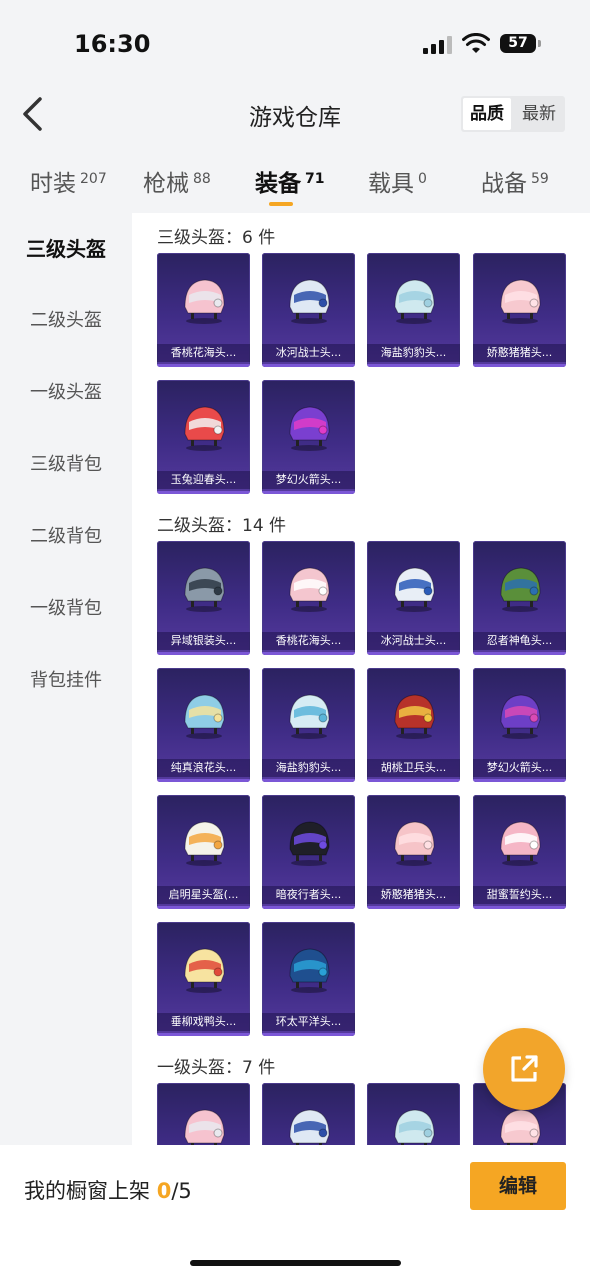  What do you see at coordinates (66, 321) in the screenshot?
I see `sidebar-item-level2-helmet: 二级头盔` at bounding box center [66, 321].